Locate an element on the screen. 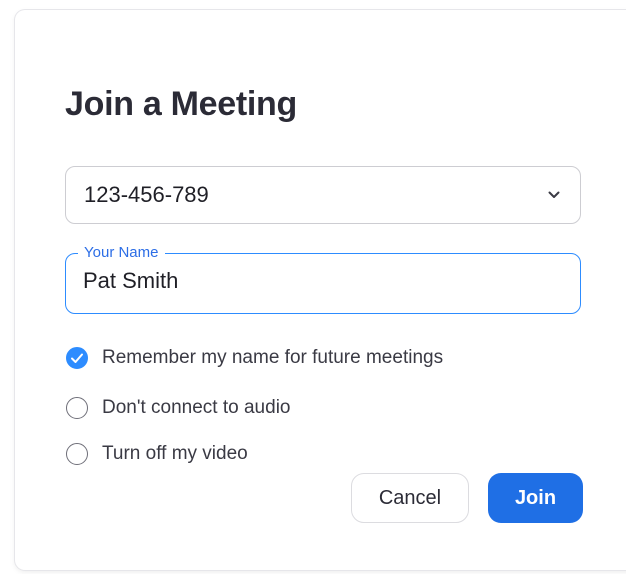 This screenshot has width=626, height=574. remember-name-option: Remember my name for future meetings is located at coordinates (254, 358).